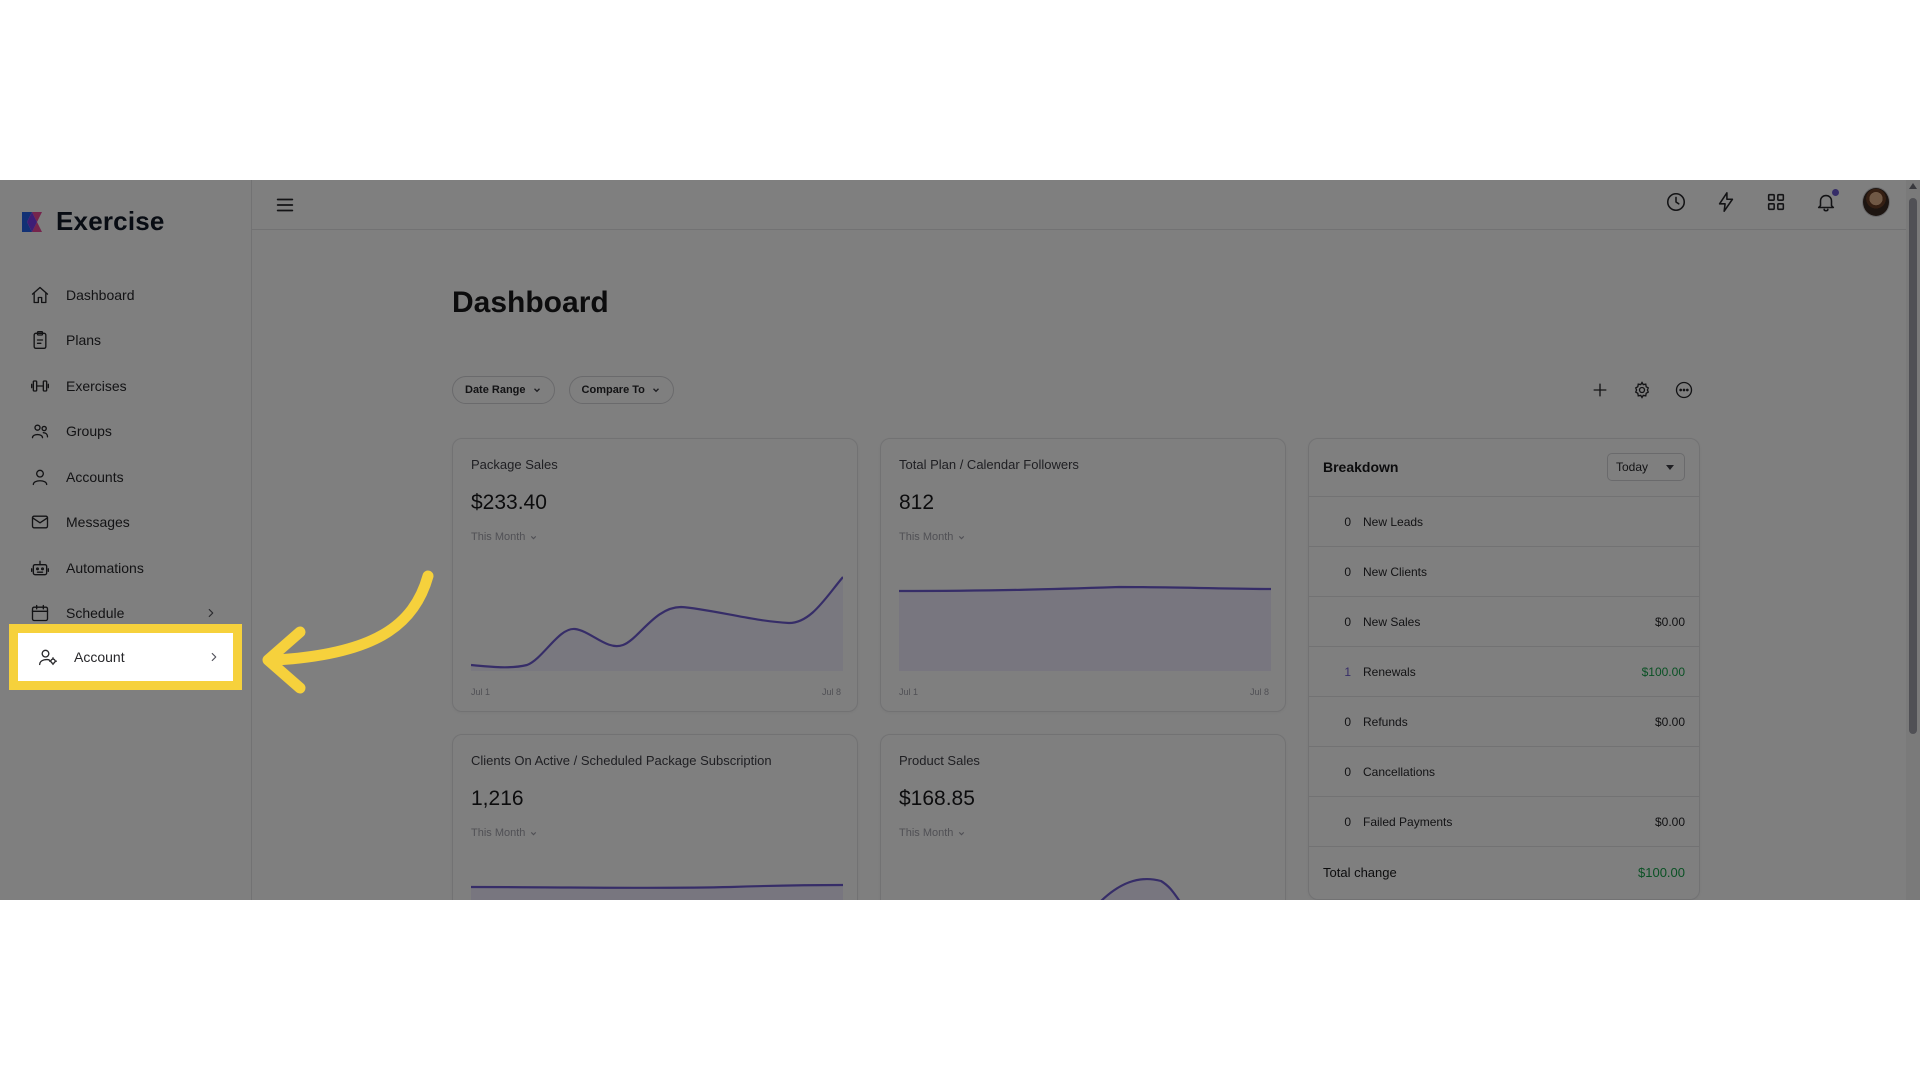 The width and height of the screenshot is (1920, 1080). Describe the element at coordinates (1600, 390) in the screenshot. I see `add-widget-button` at that location.